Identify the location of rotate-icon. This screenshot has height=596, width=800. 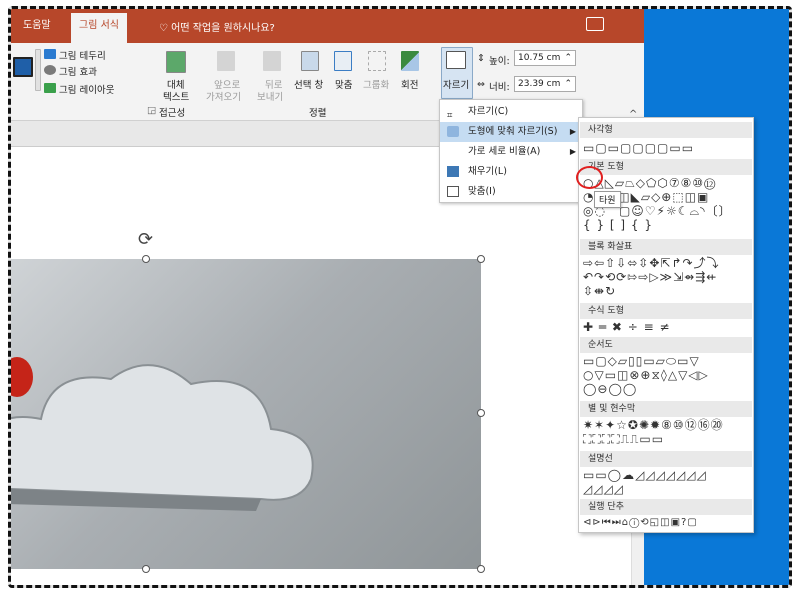
(410, 61).